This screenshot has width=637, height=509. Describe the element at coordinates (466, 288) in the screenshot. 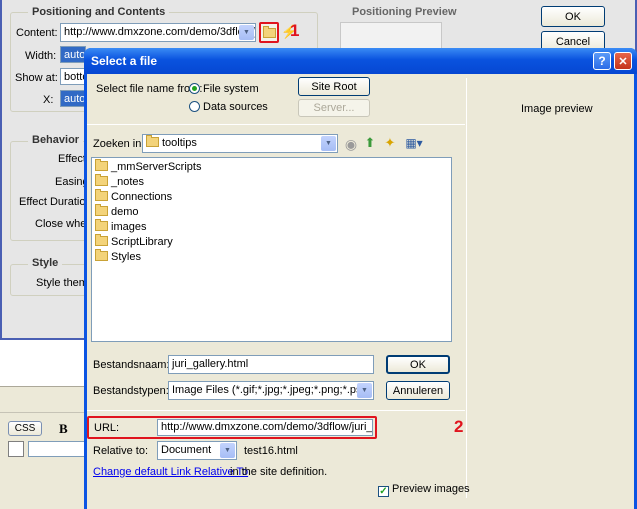

I see `preview-divider` at that location.